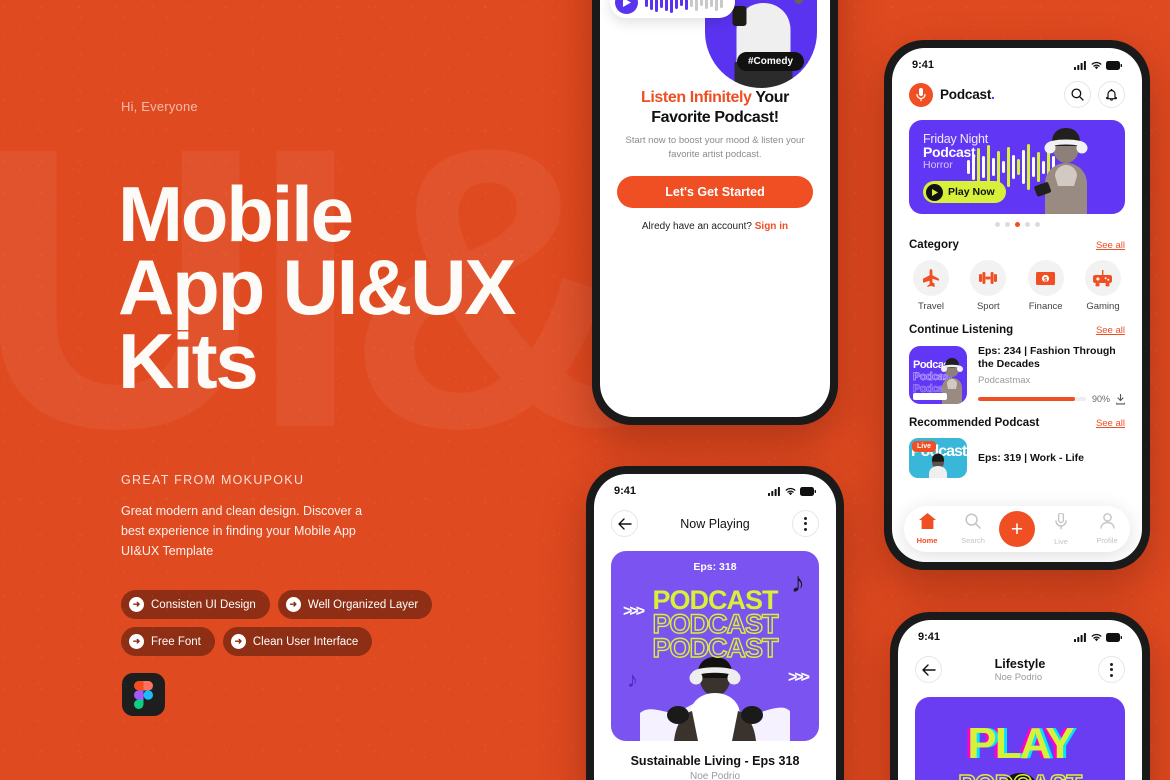 Image resolution: width=1170 pixels, height=780 pixels. I want to click on tab-home: Home, so click(927, 529).